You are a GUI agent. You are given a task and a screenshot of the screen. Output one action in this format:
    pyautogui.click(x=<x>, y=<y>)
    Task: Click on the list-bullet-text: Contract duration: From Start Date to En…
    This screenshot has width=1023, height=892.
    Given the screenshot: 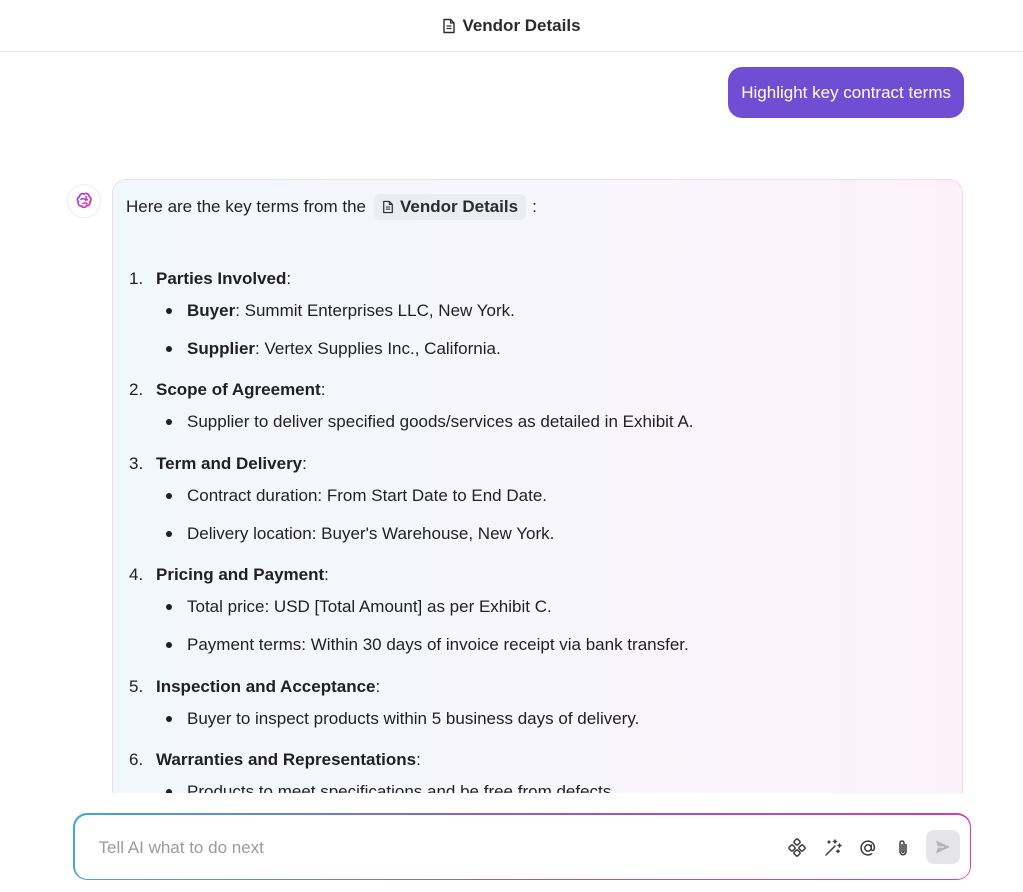 What is the action you would take?
    pyautogui.click(x=367, y=495)
    